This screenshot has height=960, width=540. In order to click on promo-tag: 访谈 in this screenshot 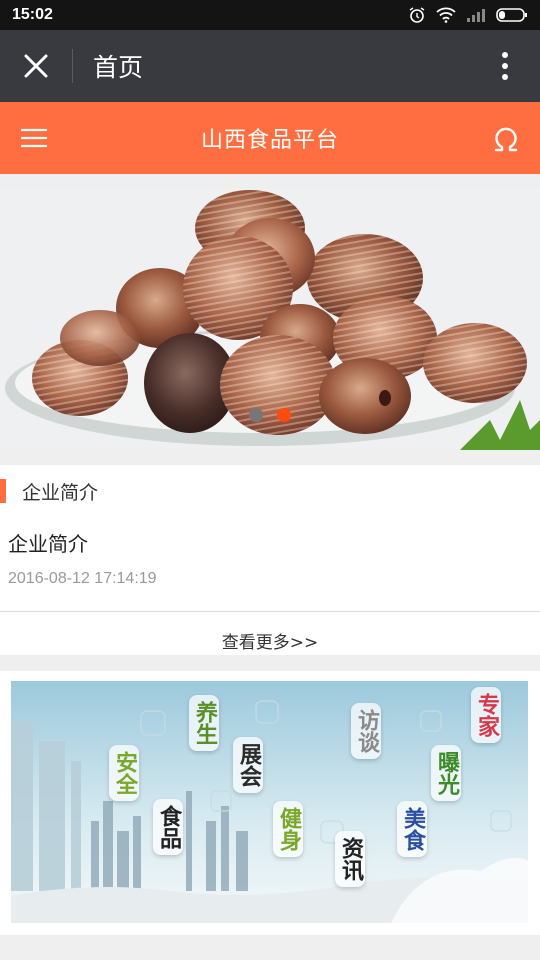, I will do `click(366, 731)`.